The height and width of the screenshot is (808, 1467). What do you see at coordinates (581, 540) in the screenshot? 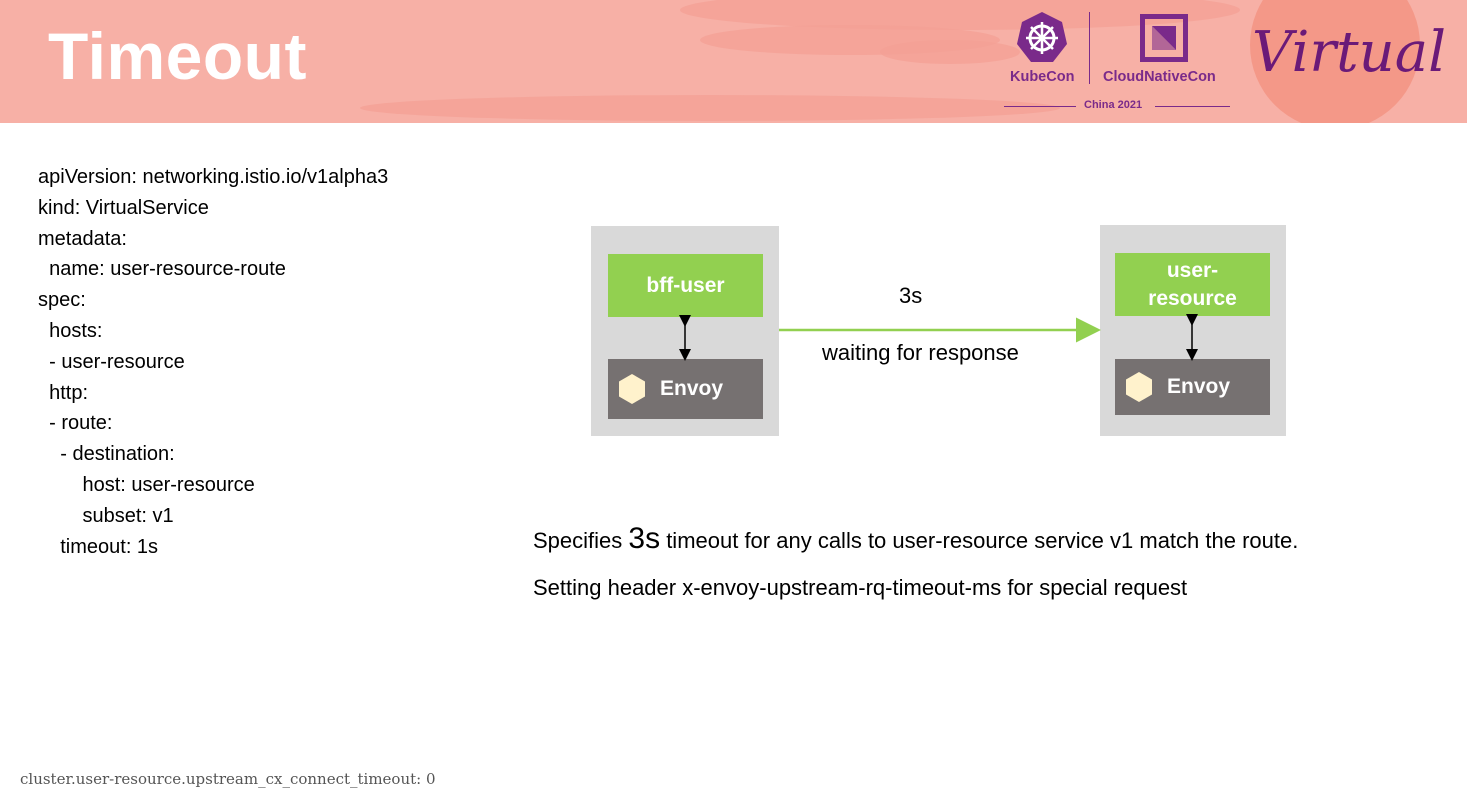
I see `description-prefix: Specifies` at bounding box center [581, 540].